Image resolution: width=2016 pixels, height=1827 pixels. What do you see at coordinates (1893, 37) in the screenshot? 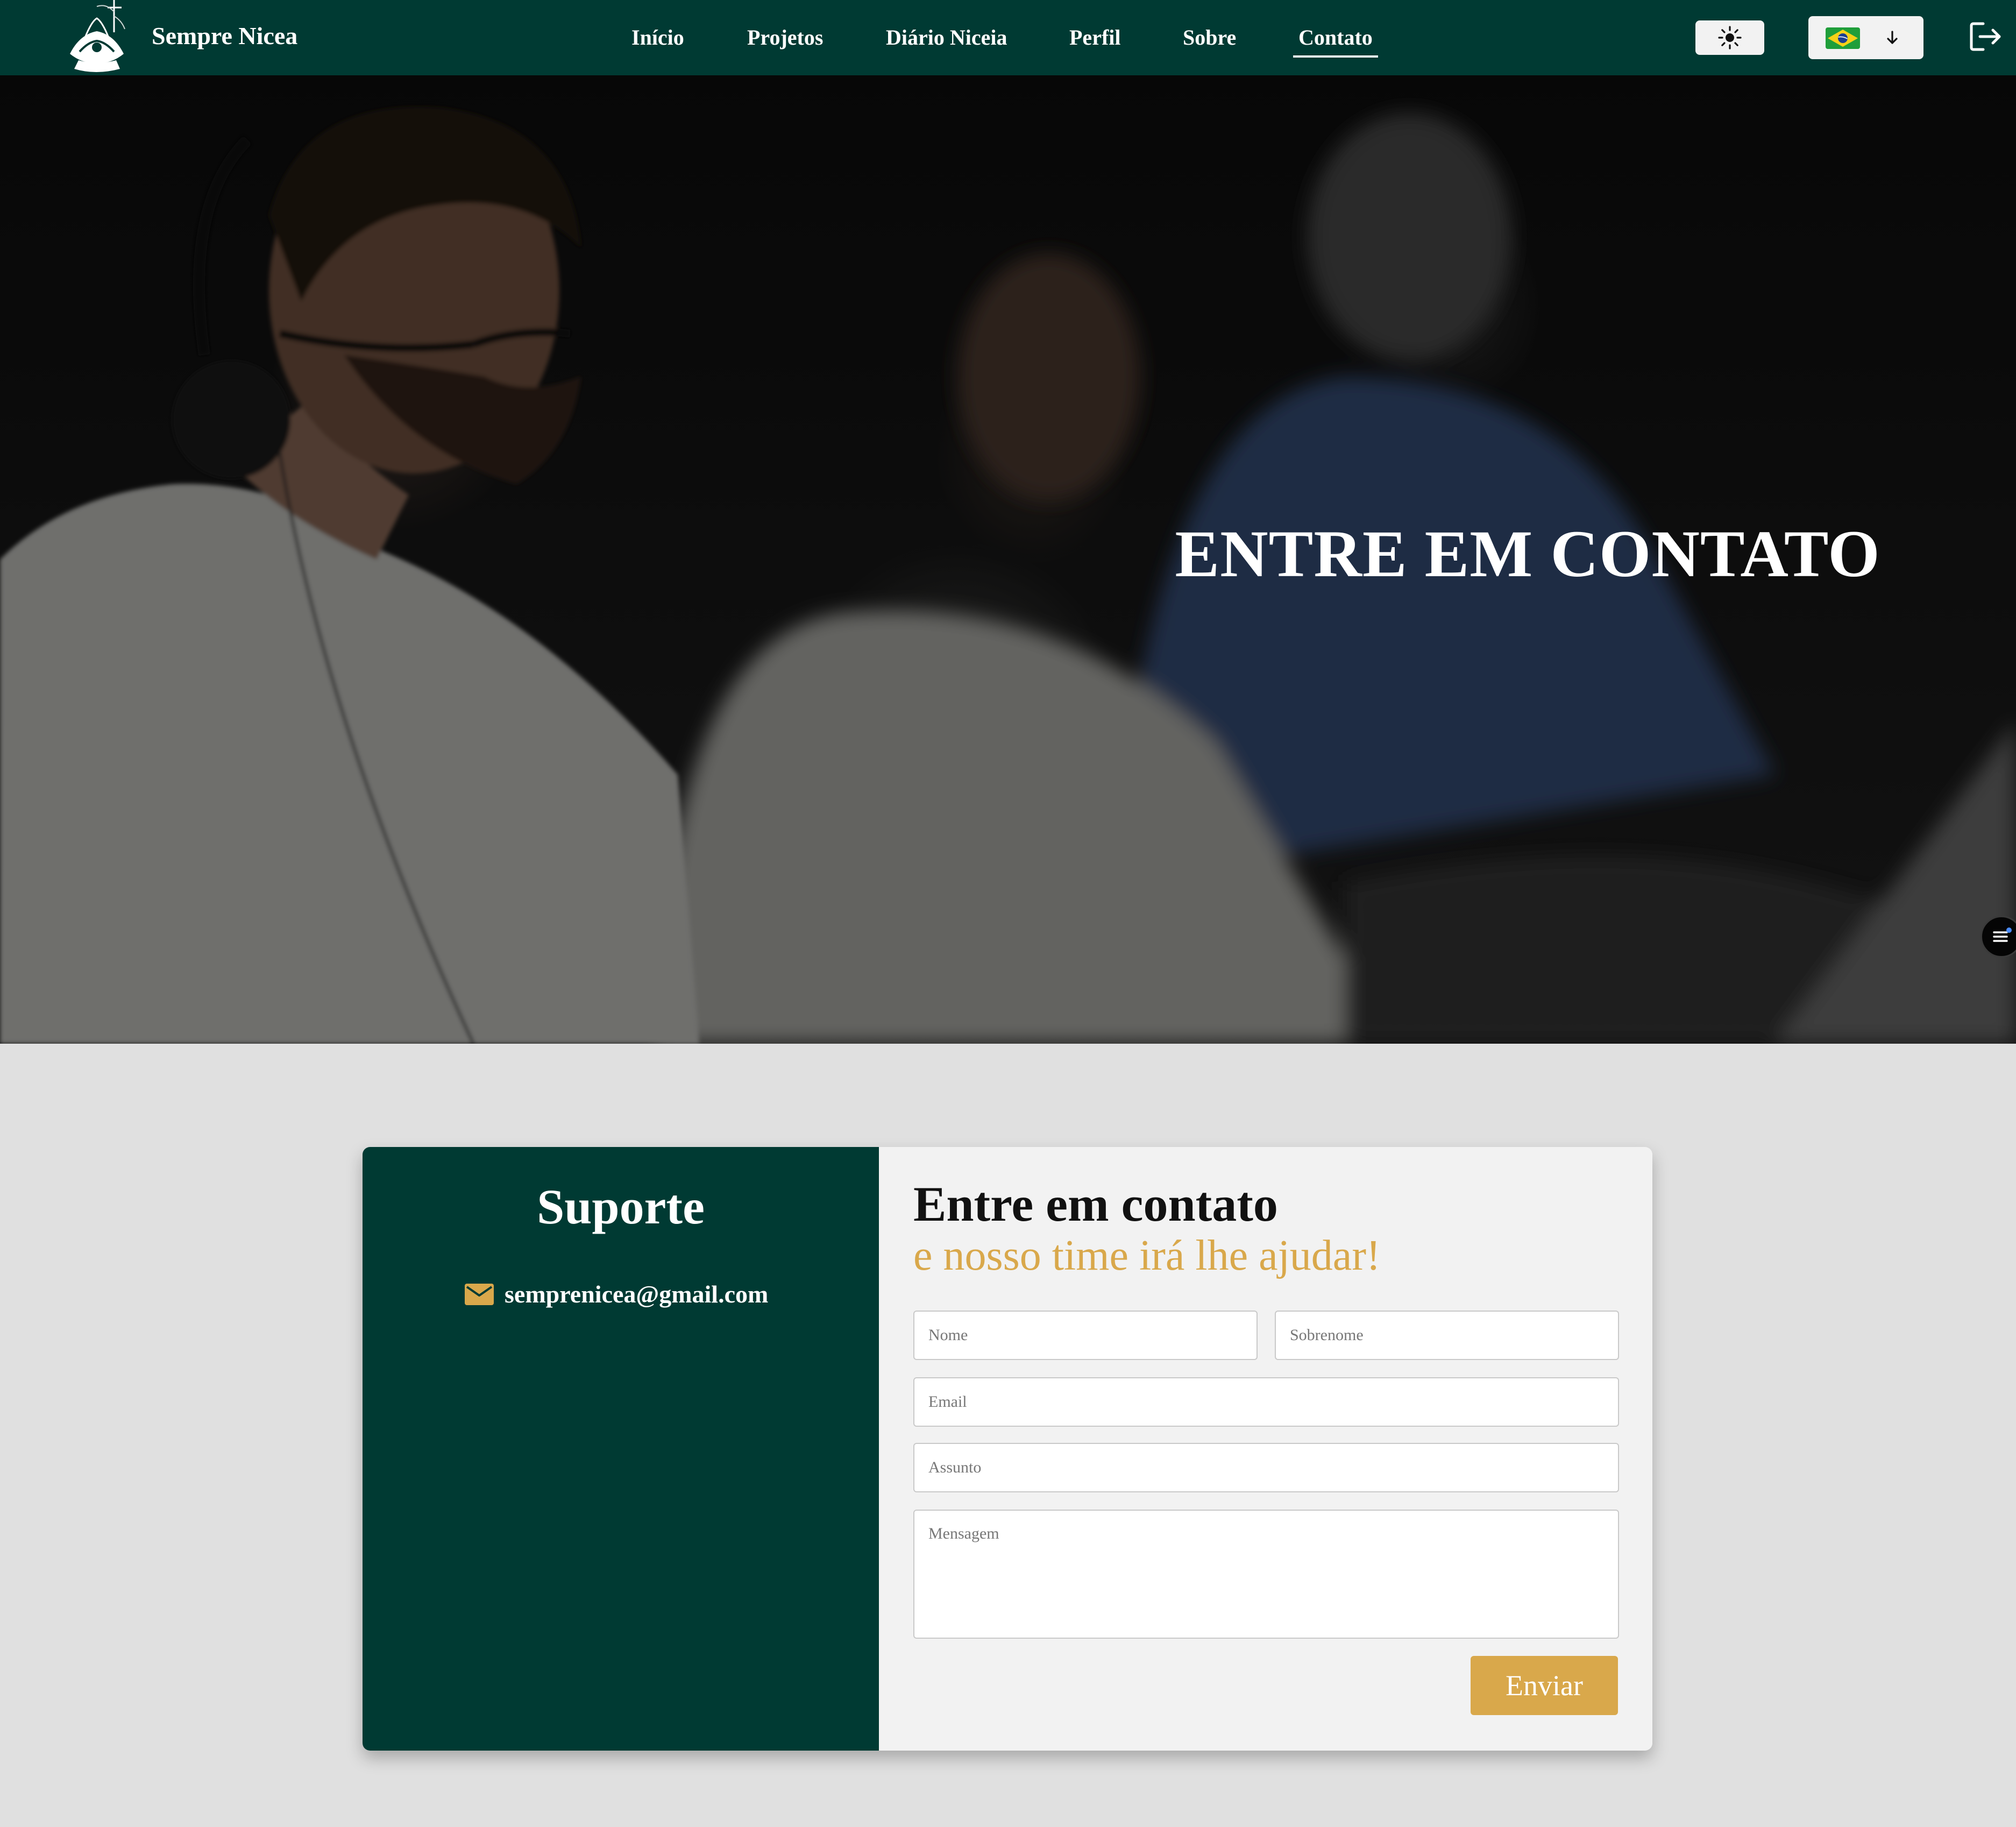
I see `arrow-down-icon` at bounding box center [1893, 37].